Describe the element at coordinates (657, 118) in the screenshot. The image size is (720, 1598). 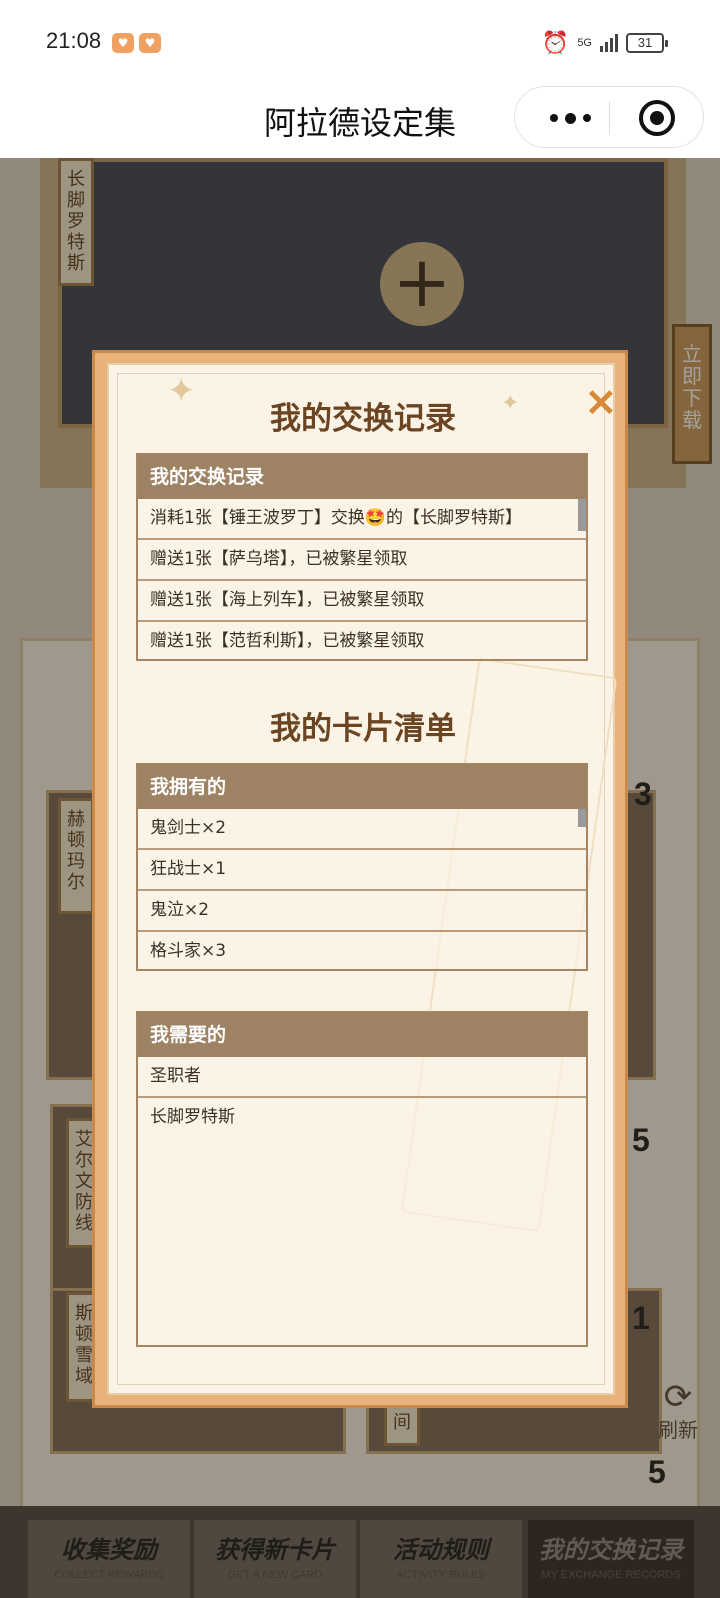
I see `close-mini-program-button` at that location.